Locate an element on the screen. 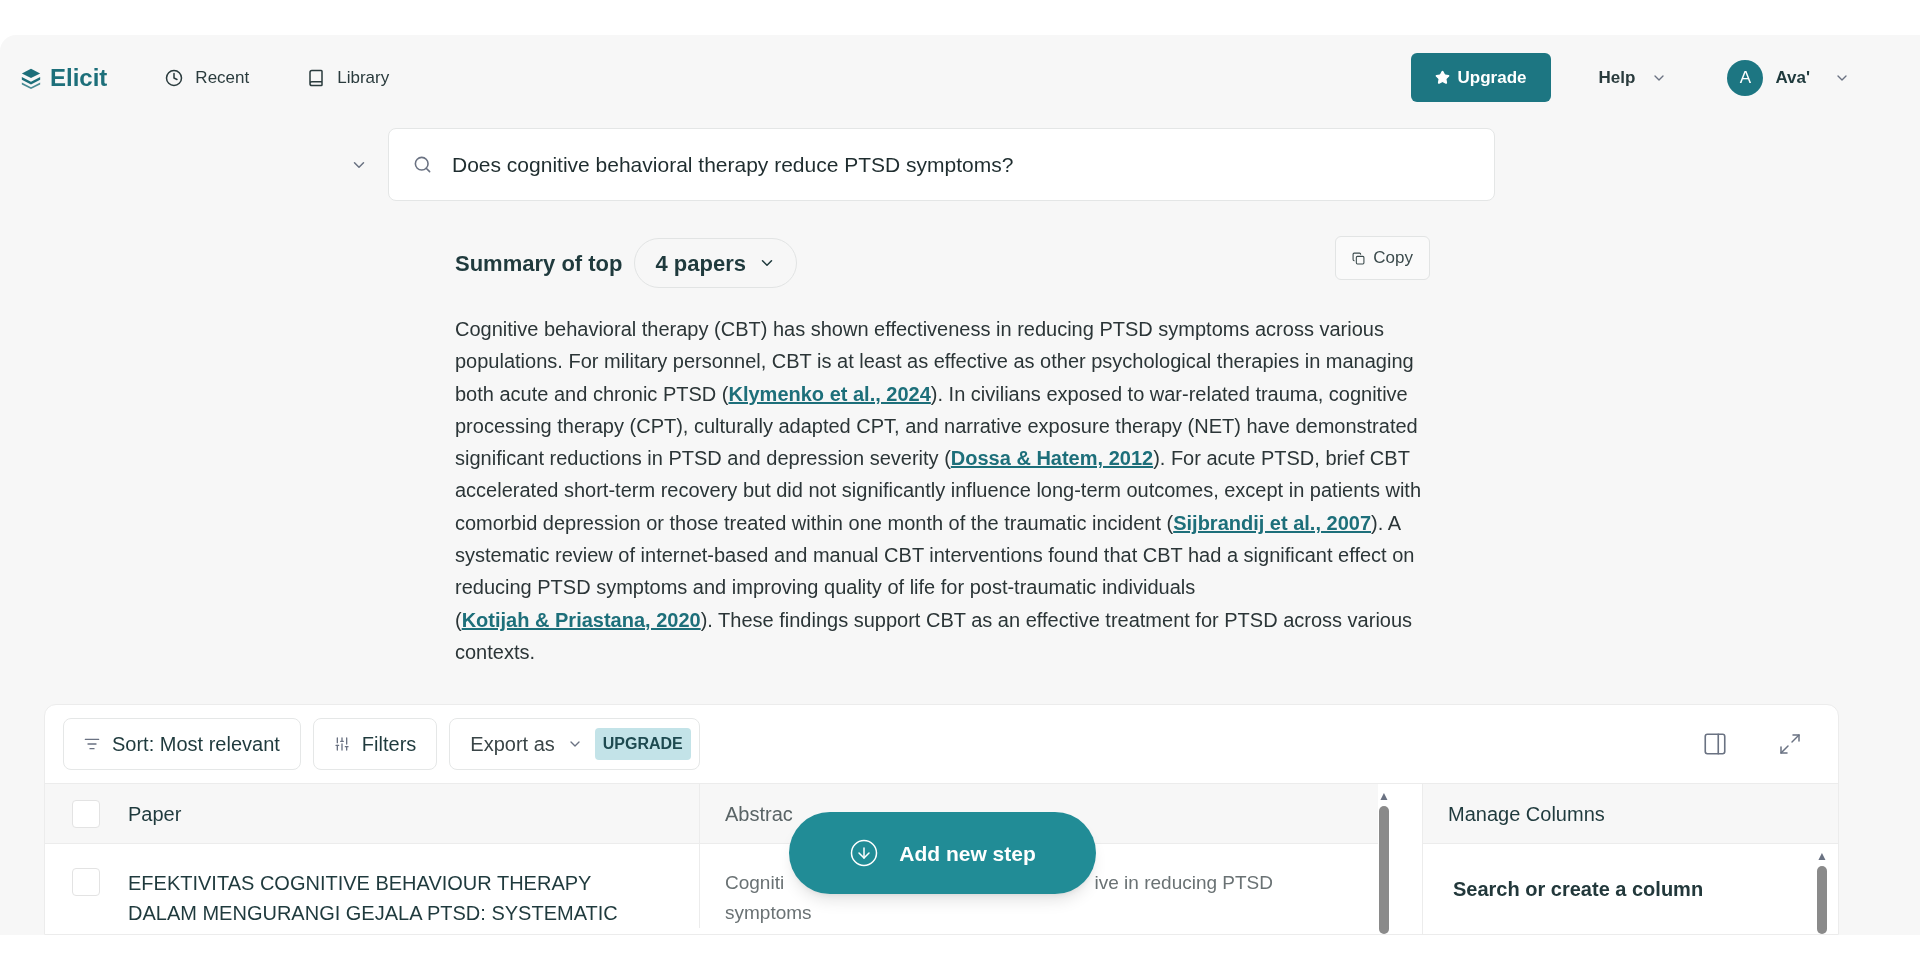  abstract-text: ive in reducing PTSD is located at coordinates (1183, 883).